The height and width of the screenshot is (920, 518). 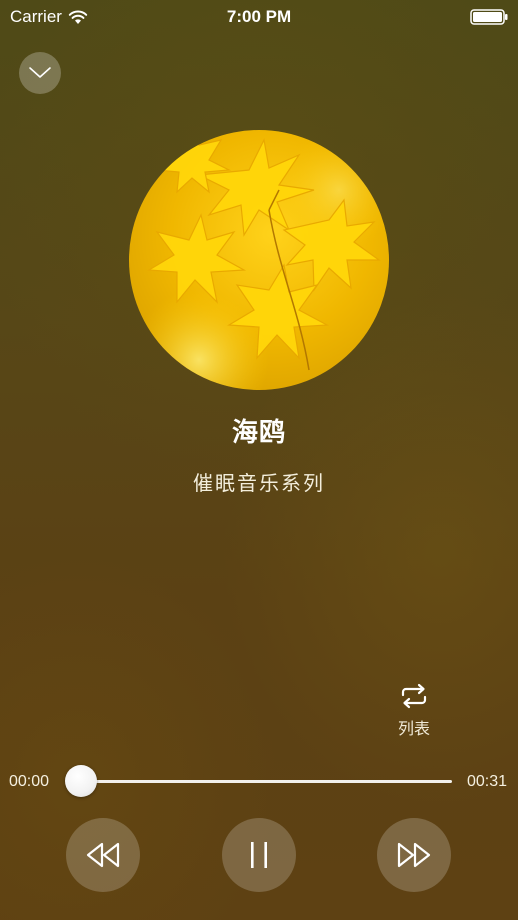 I want to click on album-name: 催眠音乐系列, so click(x=259, y=484).